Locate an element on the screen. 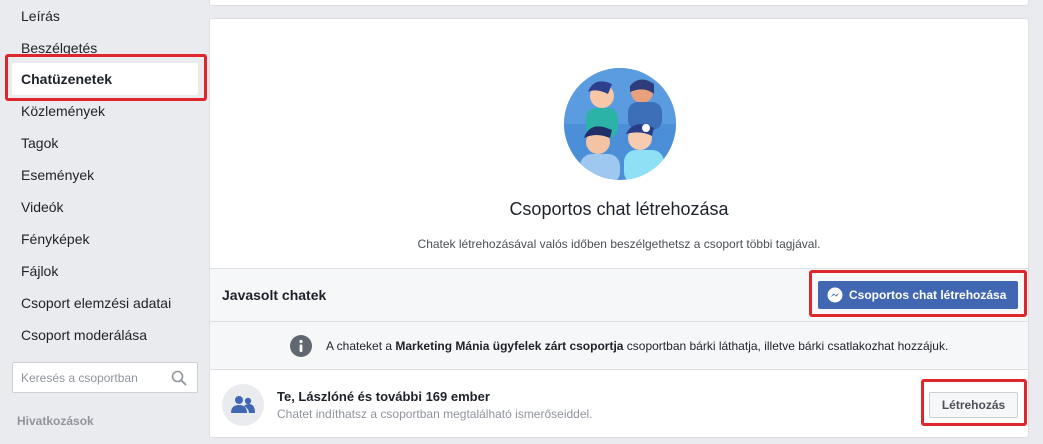  group-search-input is located at coordinates (96, 378).